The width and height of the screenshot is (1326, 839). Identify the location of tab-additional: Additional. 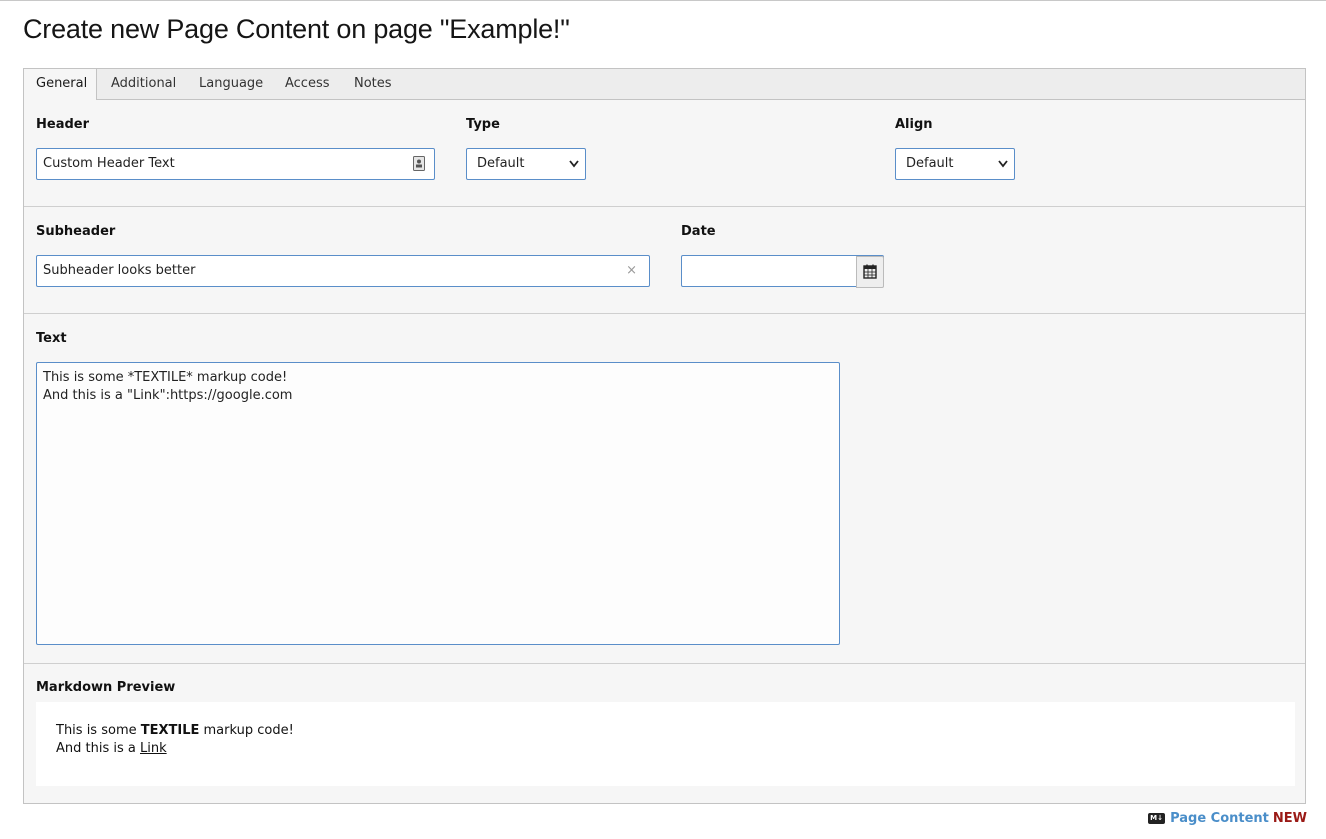
(143, 84).